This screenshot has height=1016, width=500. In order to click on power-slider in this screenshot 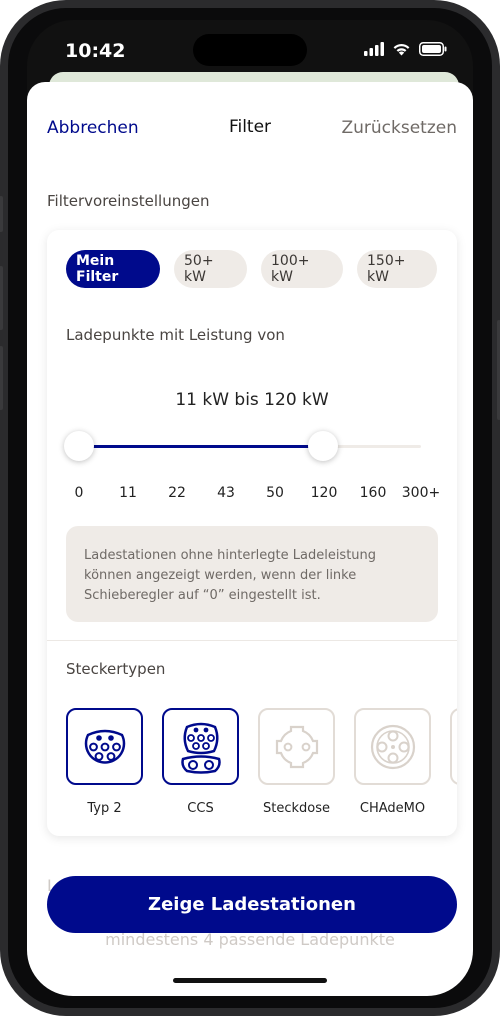, I will do `click(242, 446)`.